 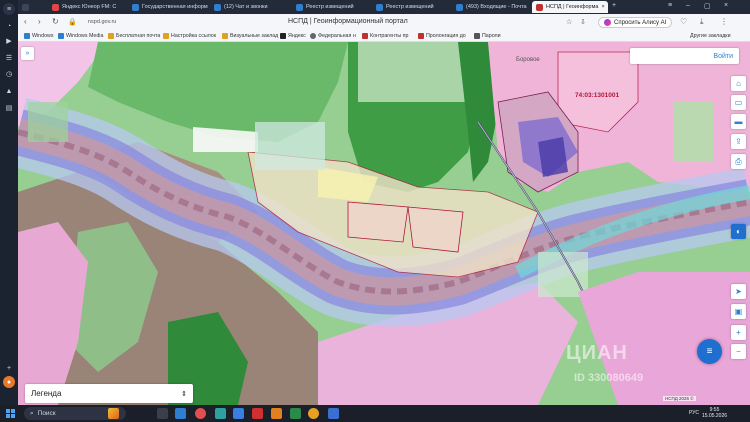 What do you see at coordinates (9, 382) in the screenshot?
I see `profile-avatar-icon: ●` at bounding box center [9, 382].